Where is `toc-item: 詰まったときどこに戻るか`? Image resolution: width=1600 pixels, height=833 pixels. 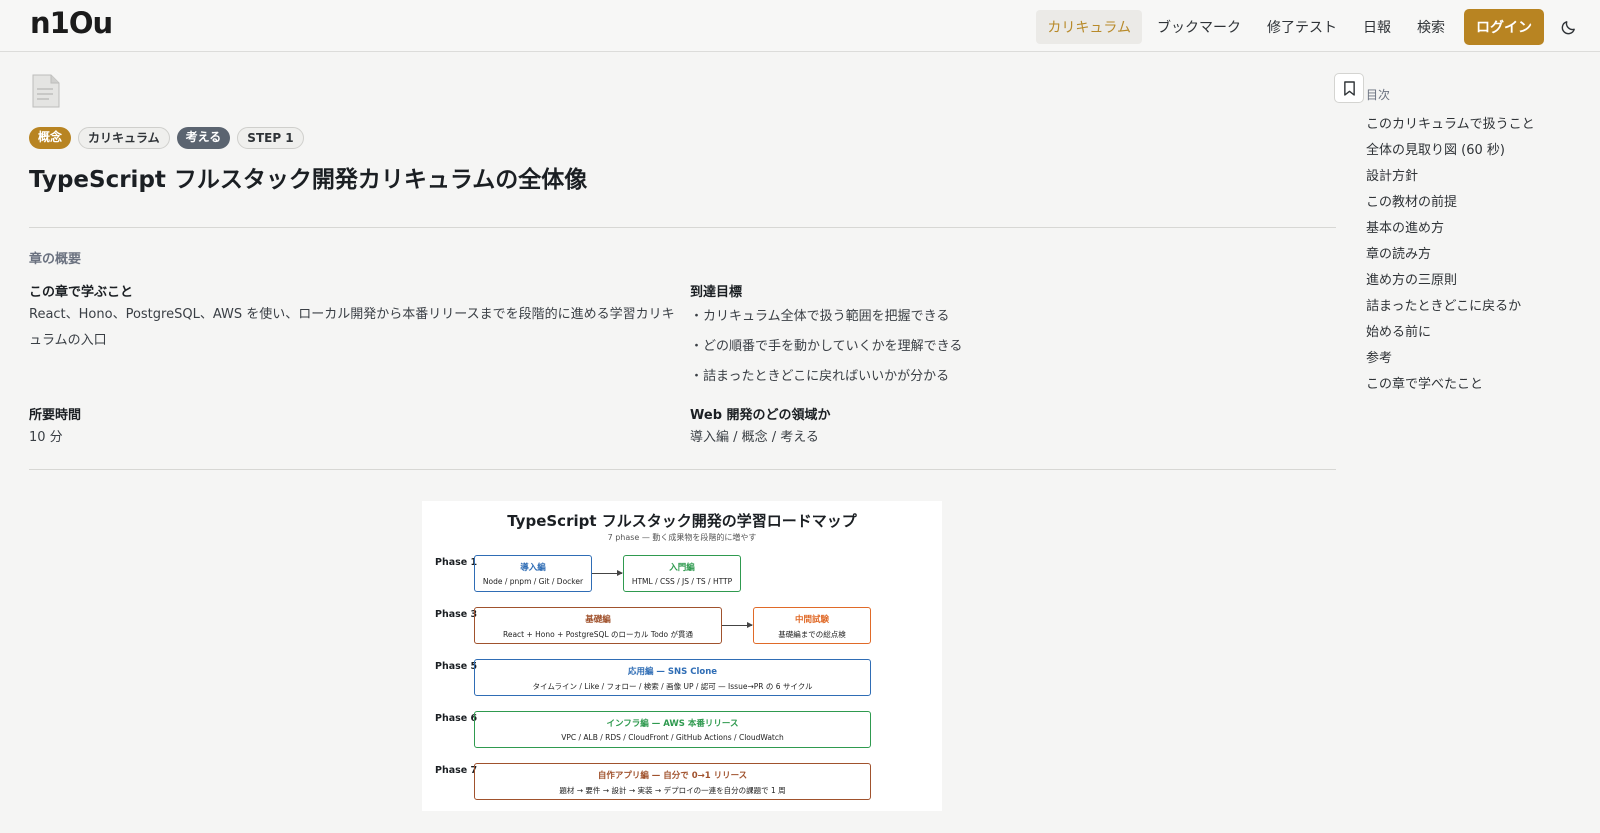 toc-item: 詰まったときどこに戻るか is located at coordinates (1476, 307).